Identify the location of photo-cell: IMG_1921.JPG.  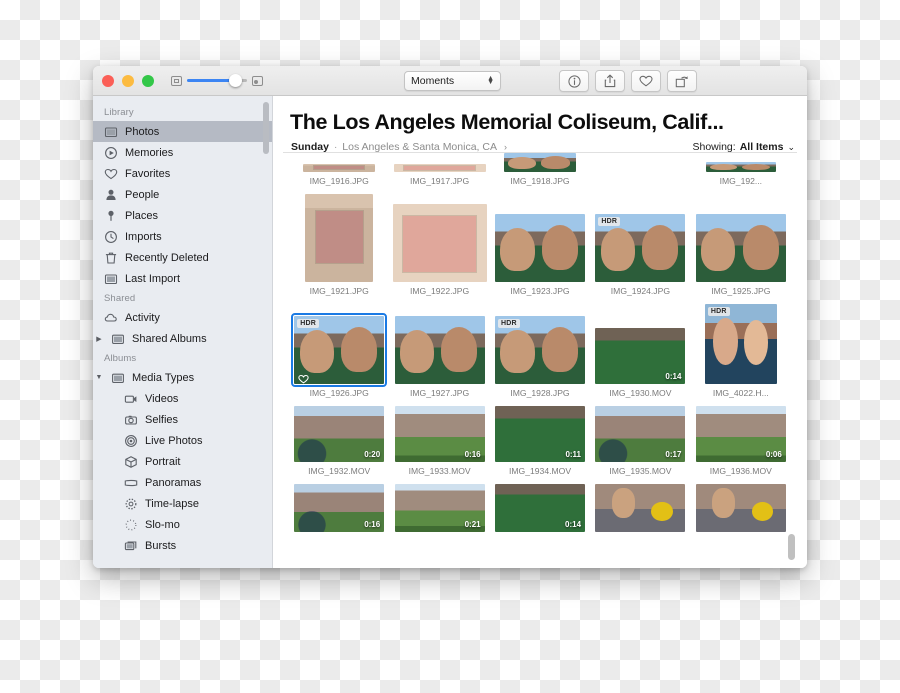
(339, 245).